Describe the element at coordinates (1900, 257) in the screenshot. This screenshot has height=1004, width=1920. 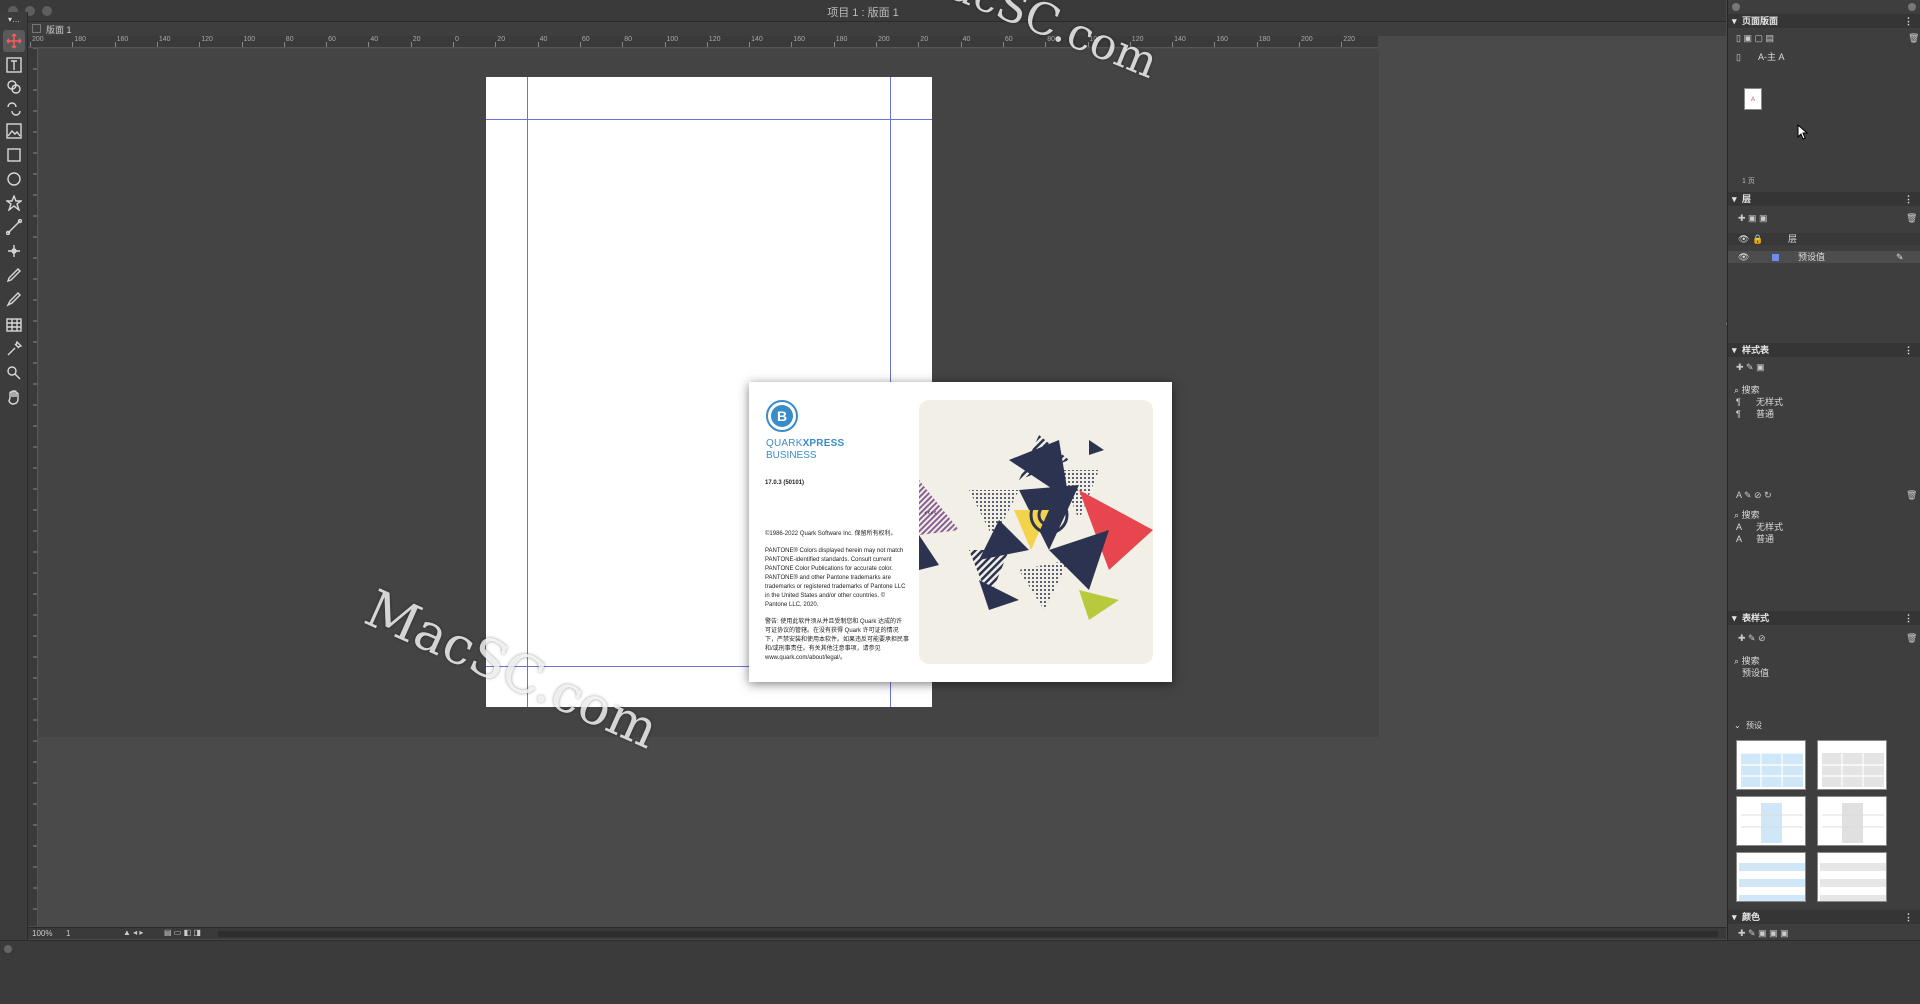
I see `layer-edit-icon: ✎` at that location.